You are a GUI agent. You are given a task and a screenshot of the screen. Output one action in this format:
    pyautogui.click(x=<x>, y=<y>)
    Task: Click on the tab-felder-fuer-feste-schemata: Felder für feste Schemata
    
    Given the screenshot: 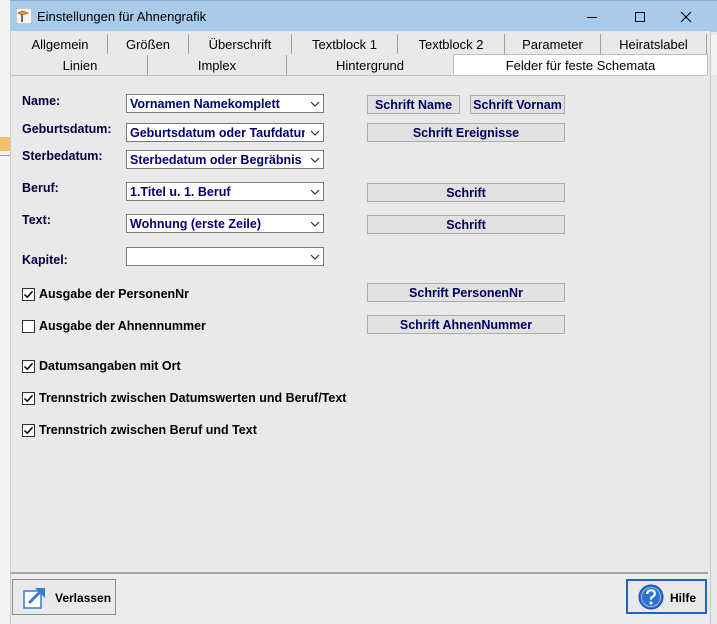 What is the action you would take?
    pyautogui.click(x=580, y=65)
    